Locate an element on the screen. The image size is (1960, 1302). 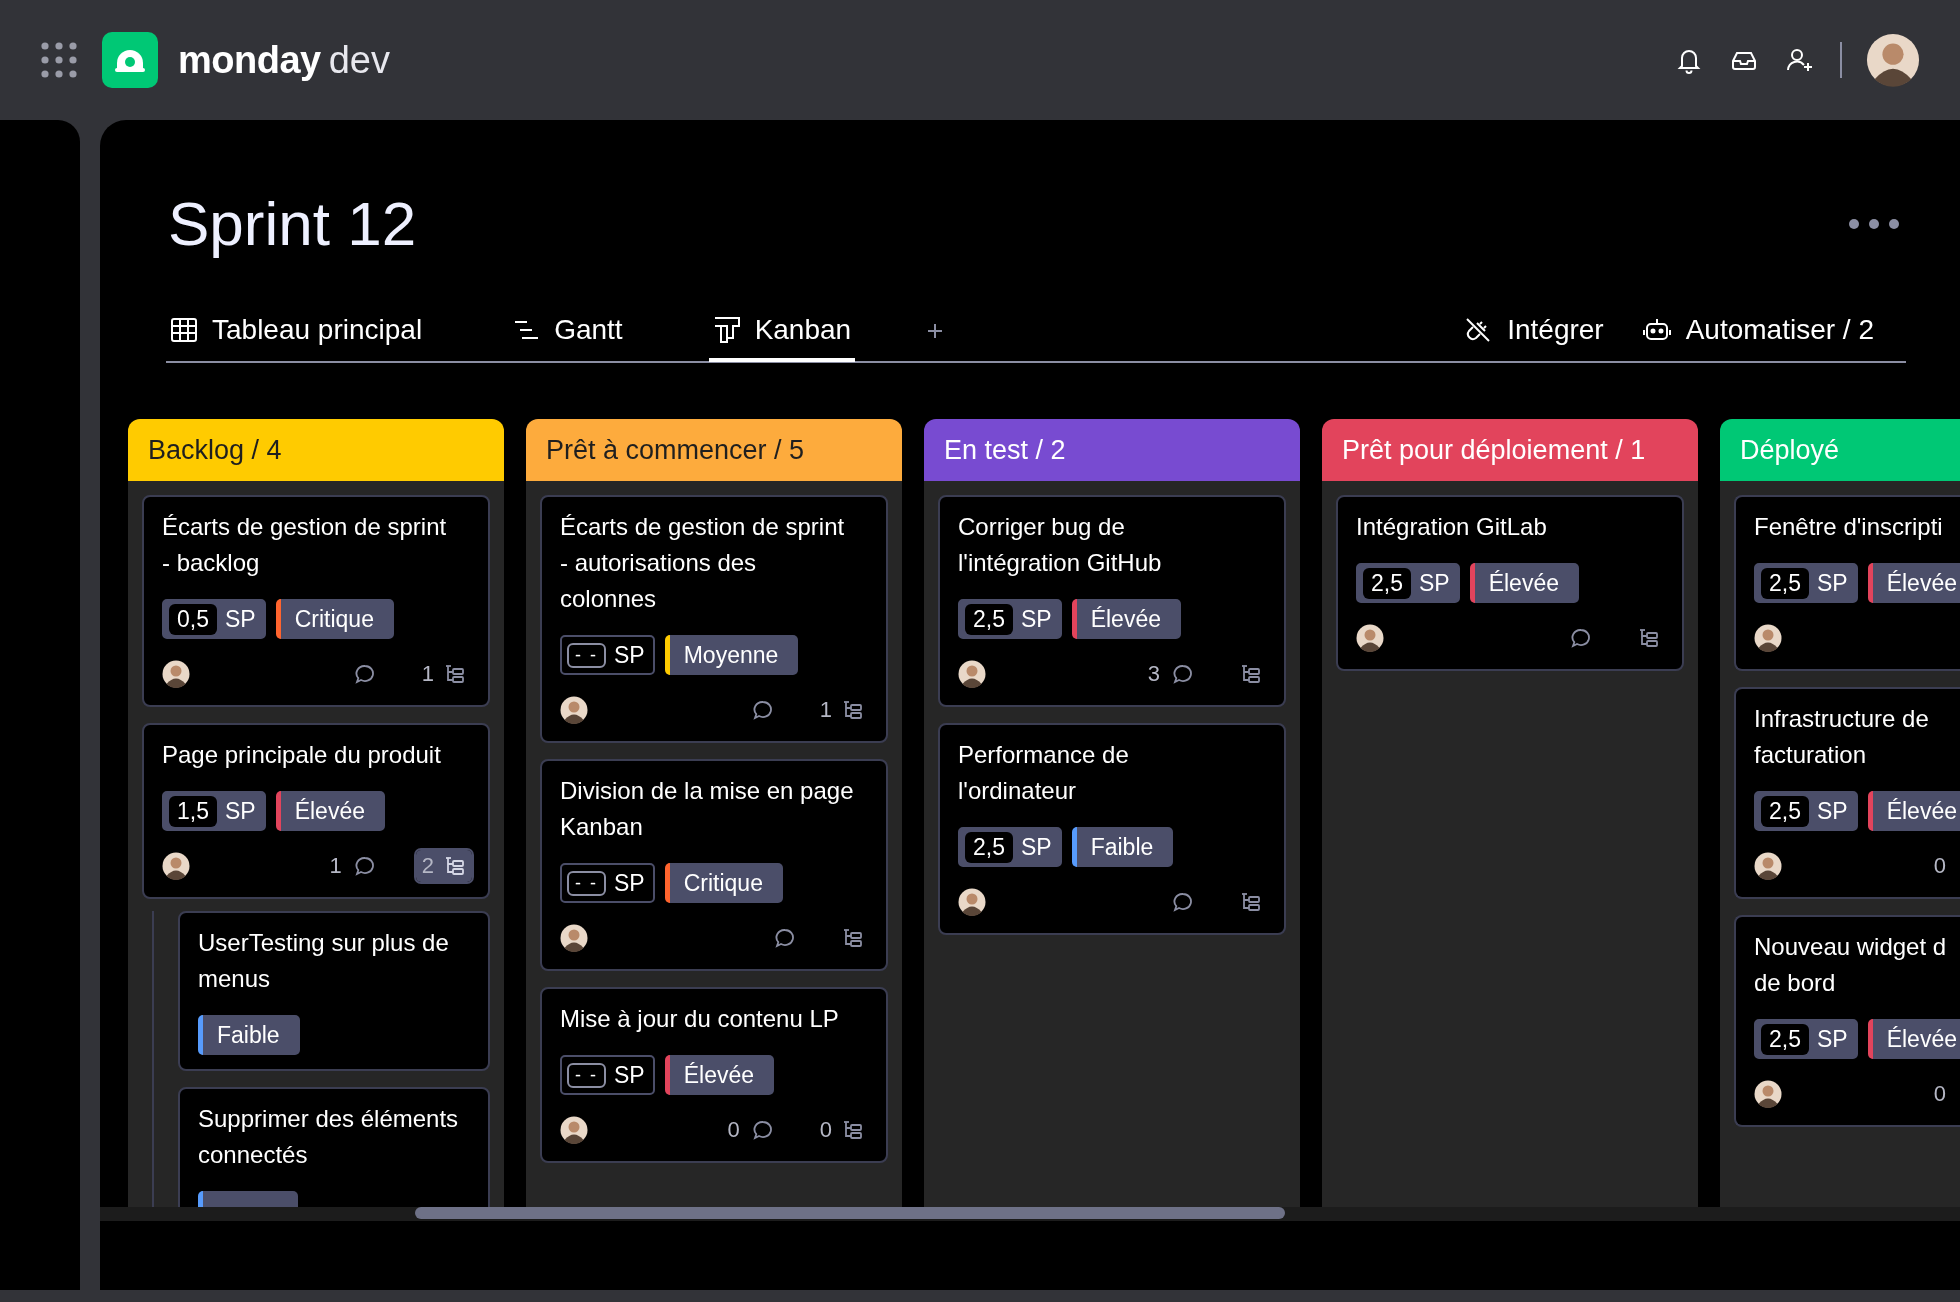
item-title: Division de la mise en page Kanban is located at coordinates (707, 809).